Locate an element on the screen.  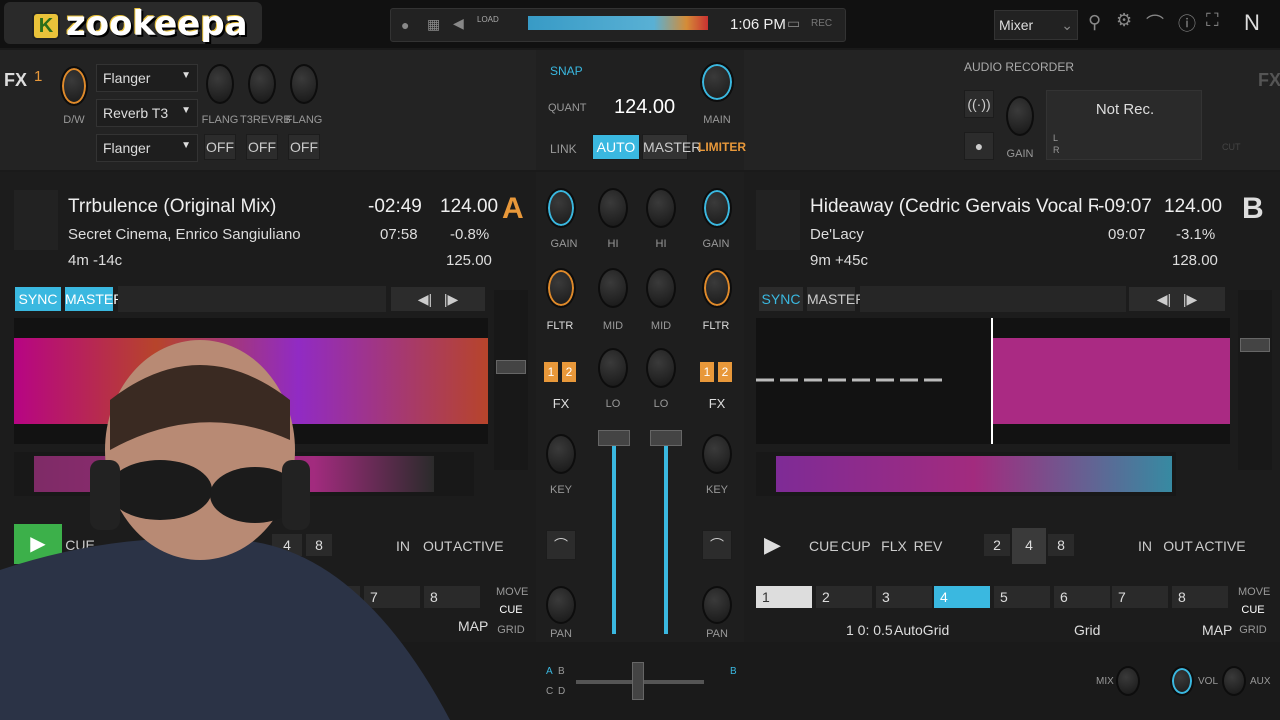
info-icon: ⓘ is located at coordinates (1187, 23).